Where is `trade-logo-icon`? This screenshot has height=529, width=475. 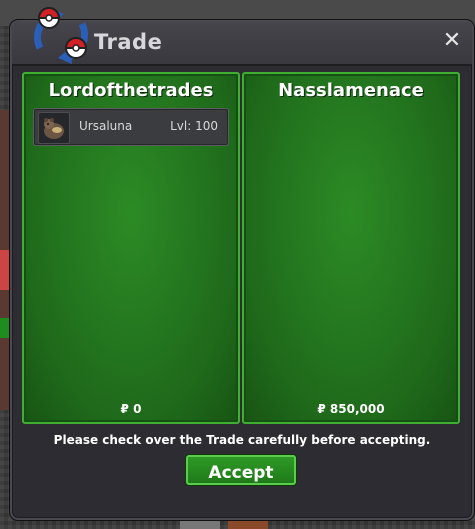 trade-logo-icon is located at coordinates (61, 35).